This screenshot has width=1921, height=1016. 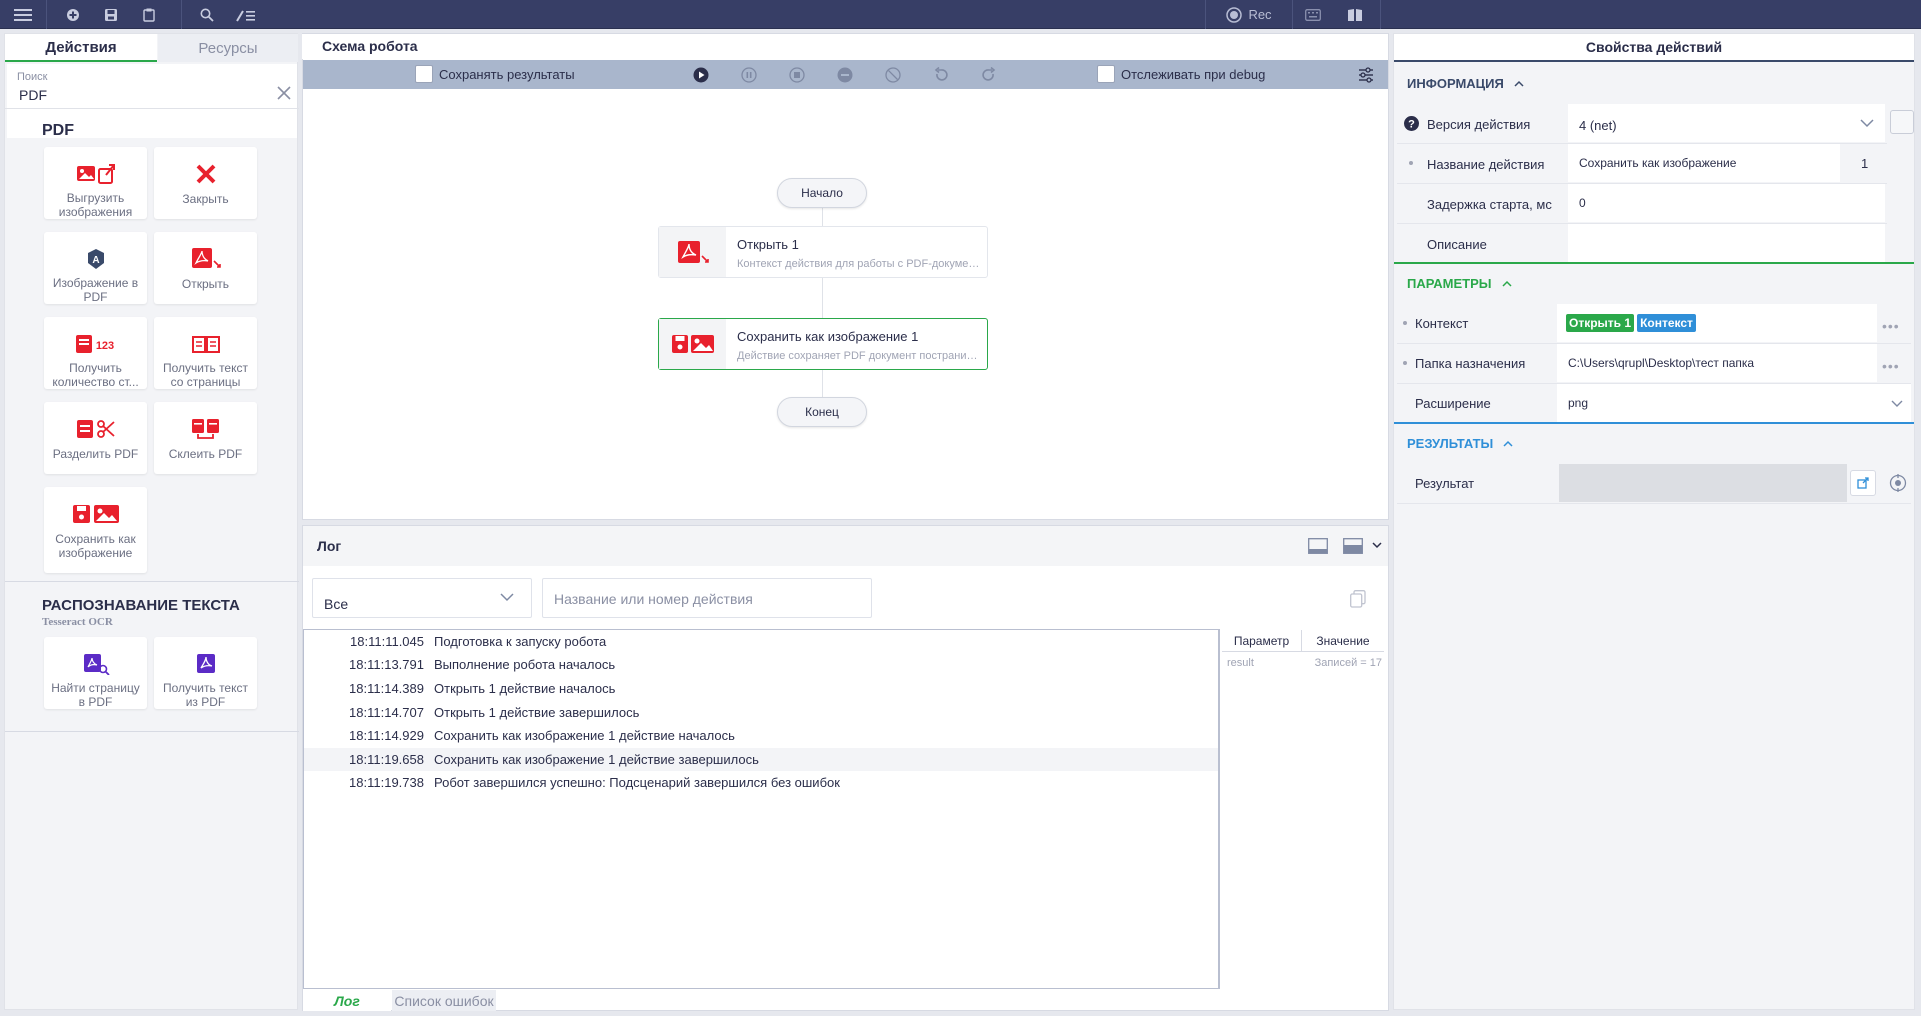 What do you see at coordinates (386, 712) in the screenshot?
I see `log-time: 18:11:14.707` at bounding box center [386, 712].